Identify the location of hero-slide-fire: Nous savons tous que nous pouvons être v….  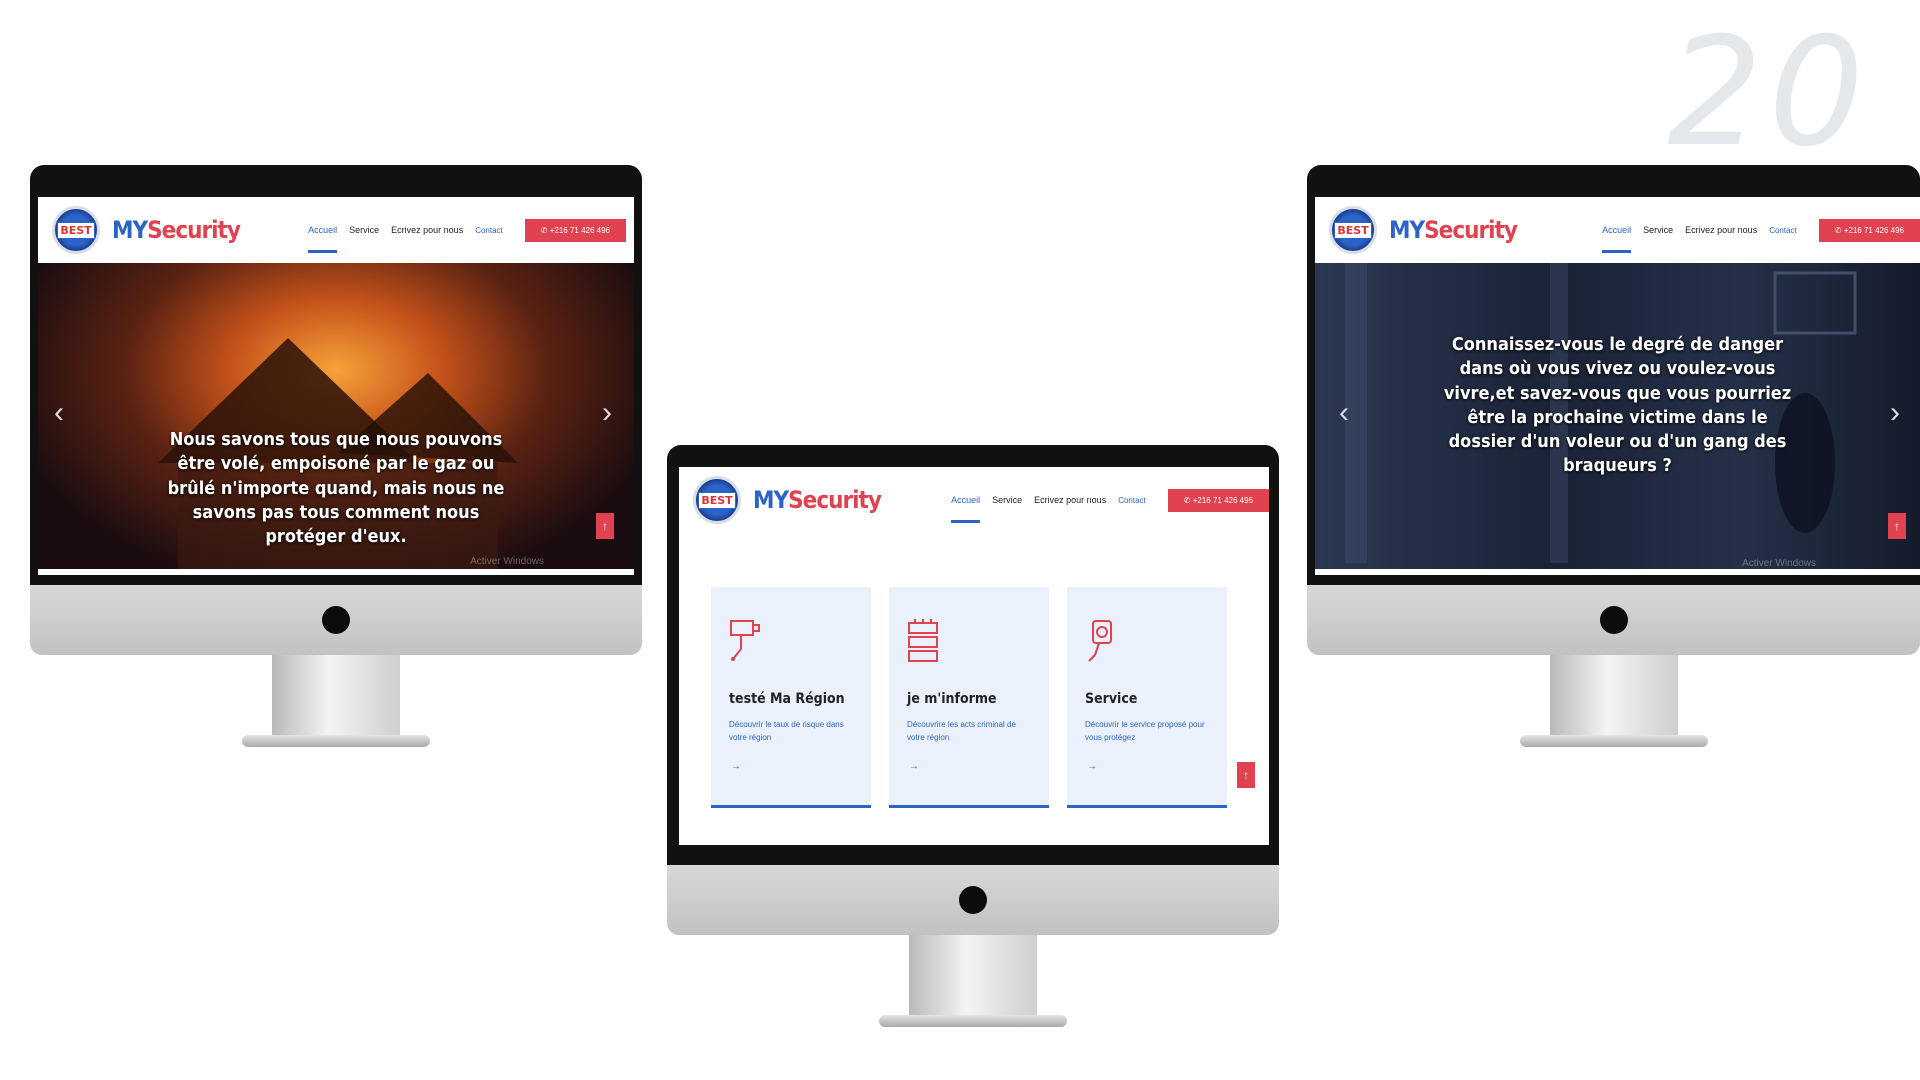
(336, 416).